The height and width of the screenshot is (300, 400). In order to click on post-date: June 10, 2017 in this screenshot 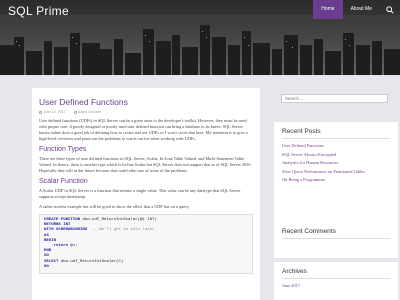, I will do `click(52, 112)`.